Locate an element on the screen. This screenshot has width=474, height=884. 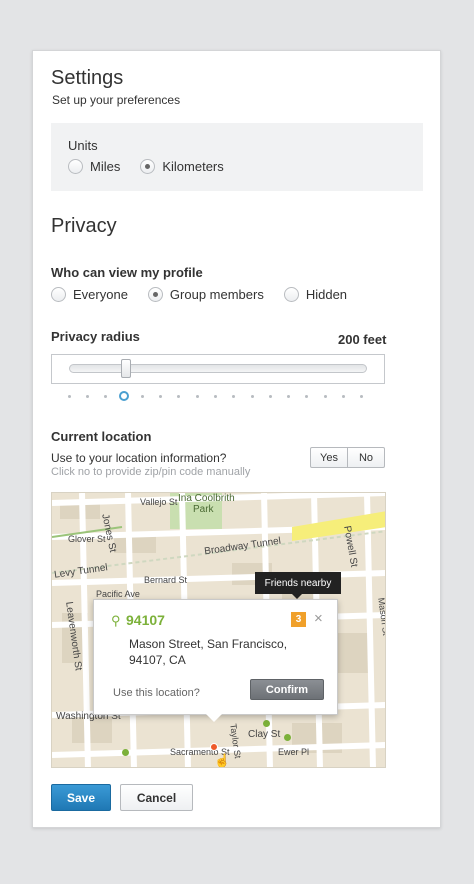
visibility-option-everyone: Everyone is located at coordinates (89, 294).